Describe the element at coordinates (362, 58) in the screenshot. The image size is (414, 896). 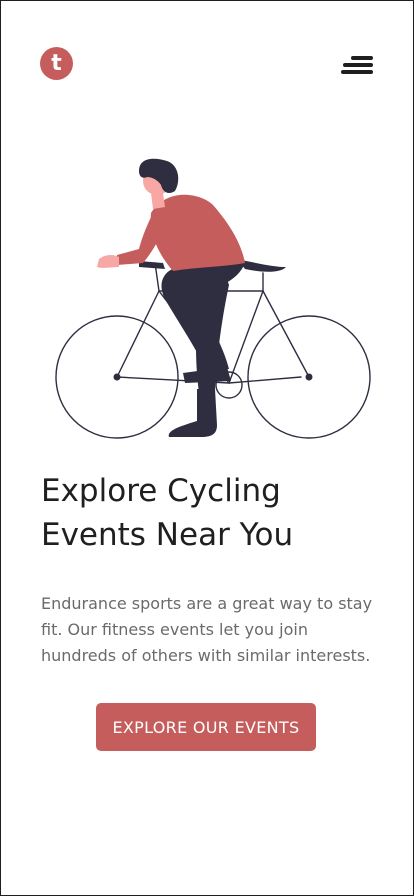
I see `menu-line-top` at that location.